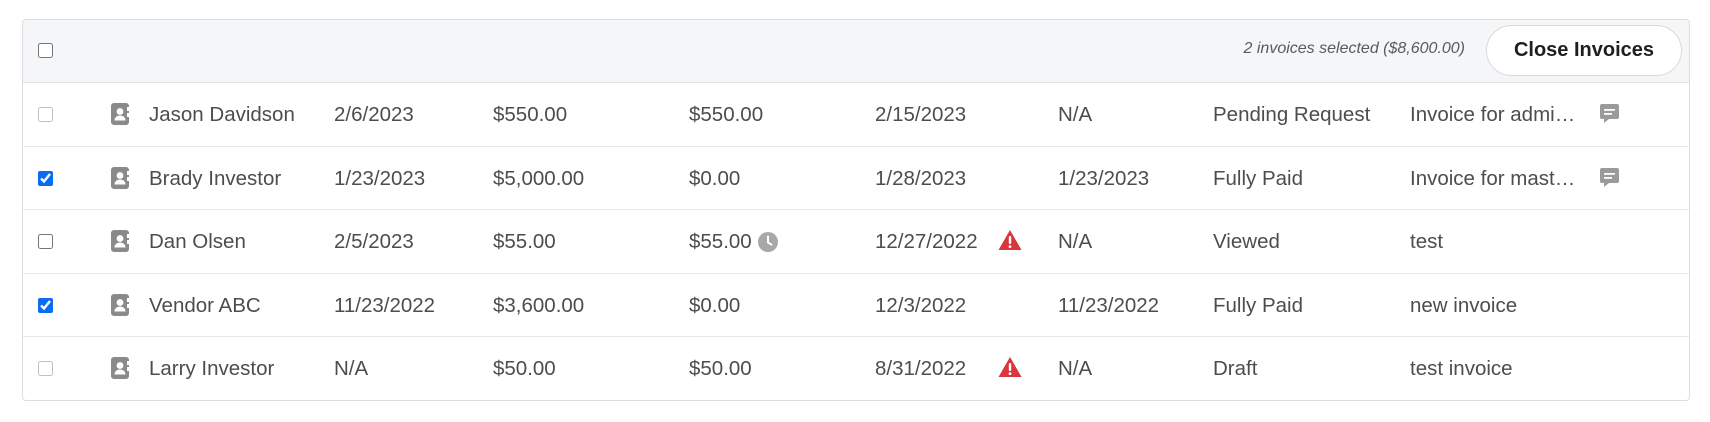 The image size is (1710, 422). What do you see at coordinates (380, 178) in the screenshot?
I see `invoice-date: 1/23/2023` at bounding box center [380, 178].